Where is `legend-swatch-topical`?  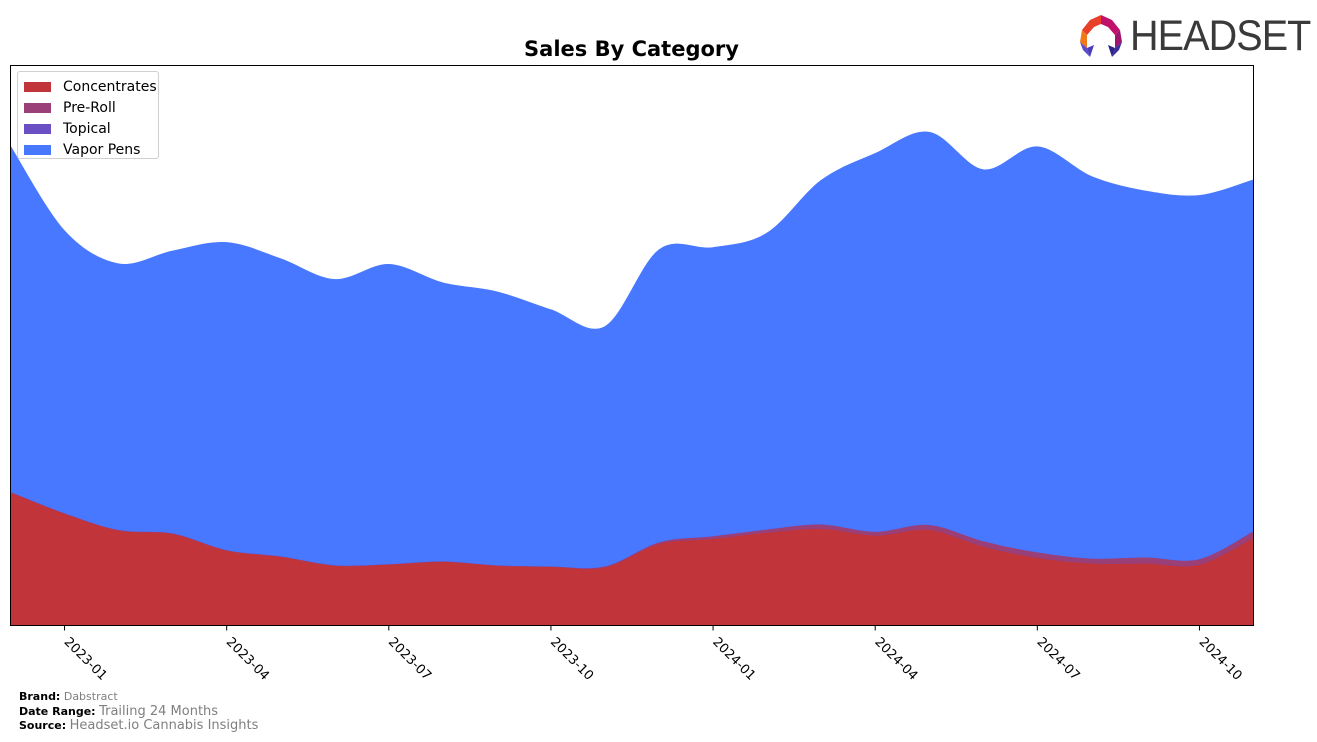
legend-swatch-topical is located at coordinates (37, 128).